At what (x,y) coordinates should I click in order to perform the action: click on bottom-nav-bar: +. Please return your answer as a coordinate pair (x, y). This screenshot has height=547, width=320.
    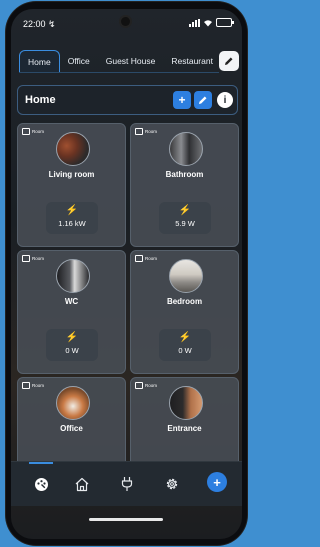
    Looking at the image, I should click on (126, 483).